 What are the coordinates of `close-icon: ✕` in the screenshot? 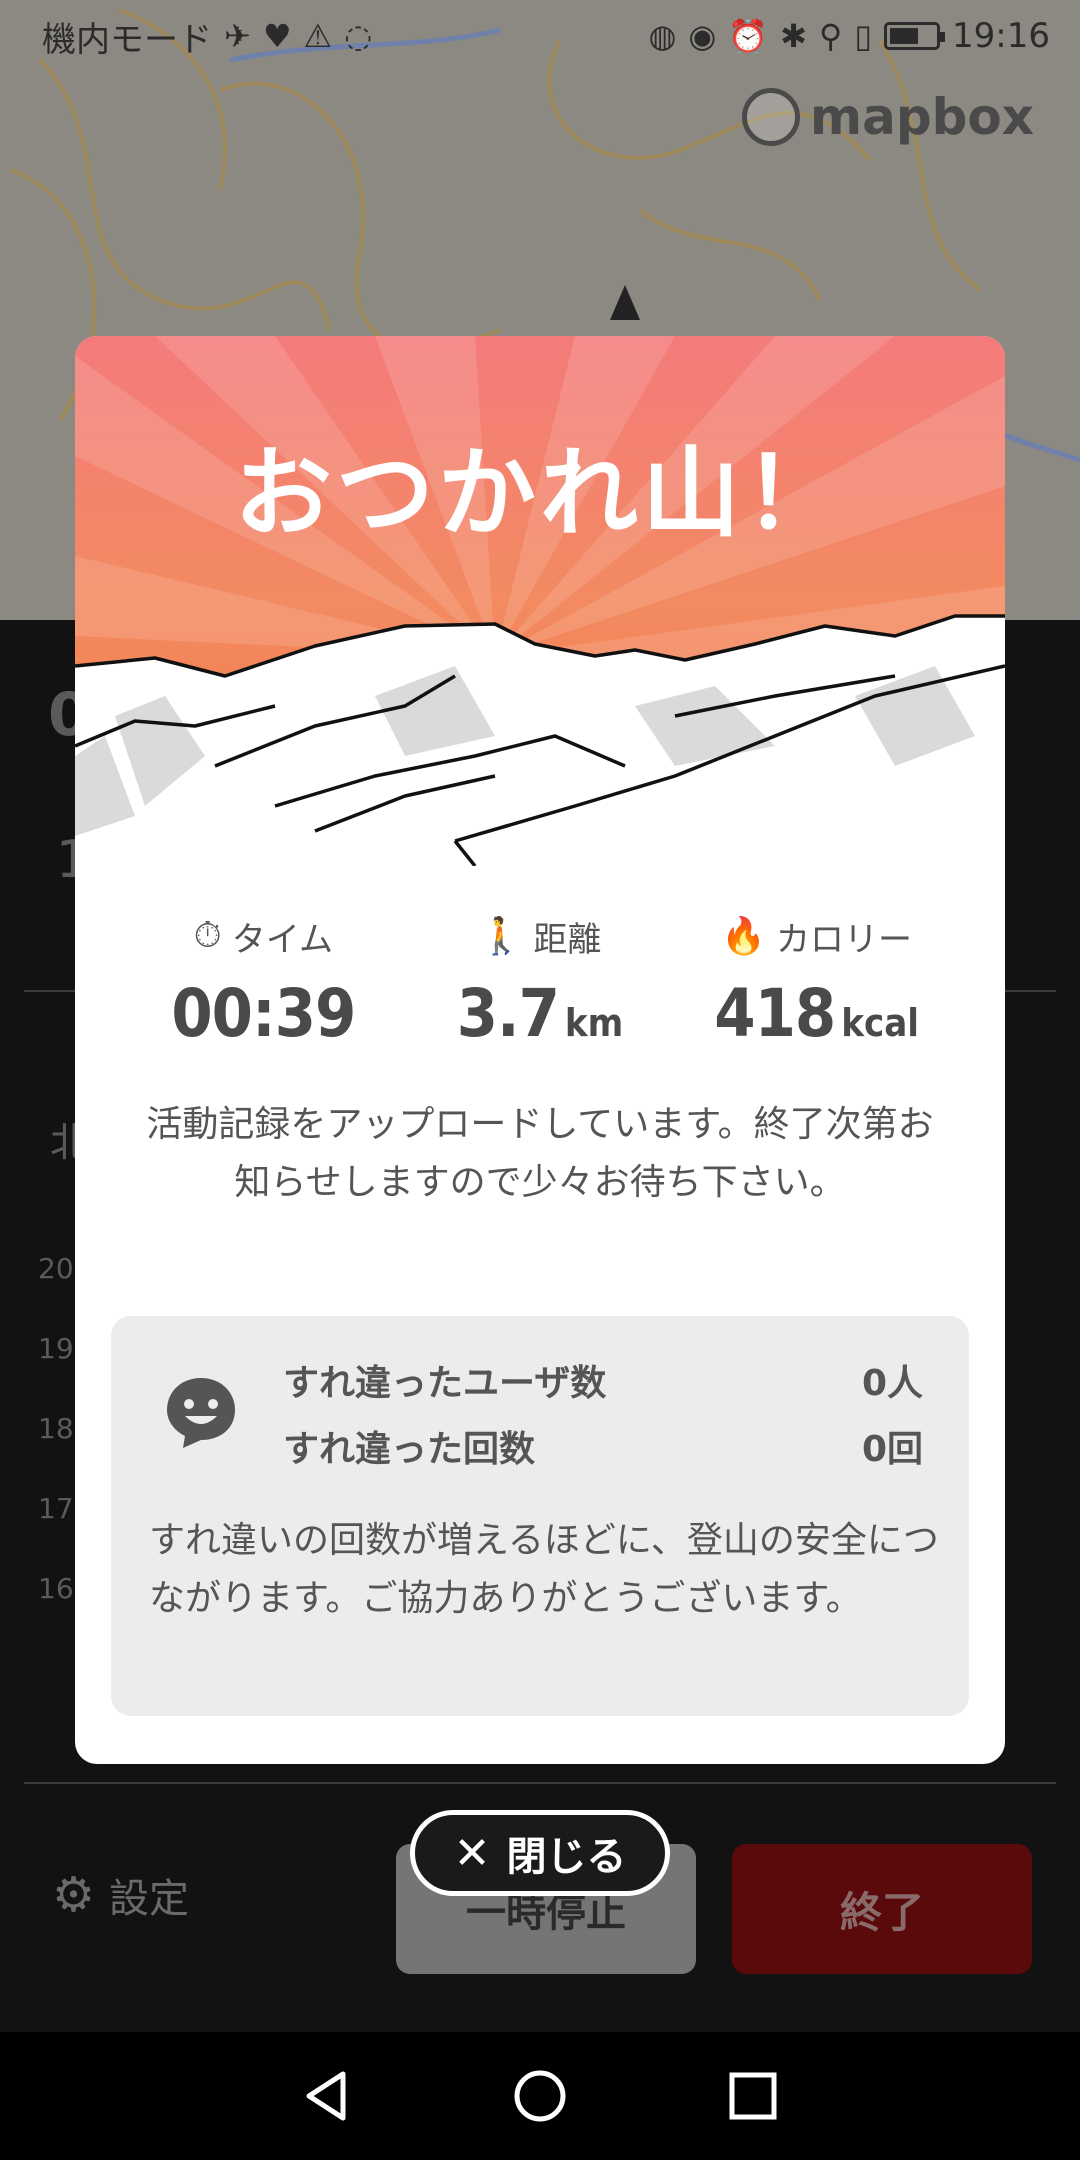 It's located at (472, 1853).